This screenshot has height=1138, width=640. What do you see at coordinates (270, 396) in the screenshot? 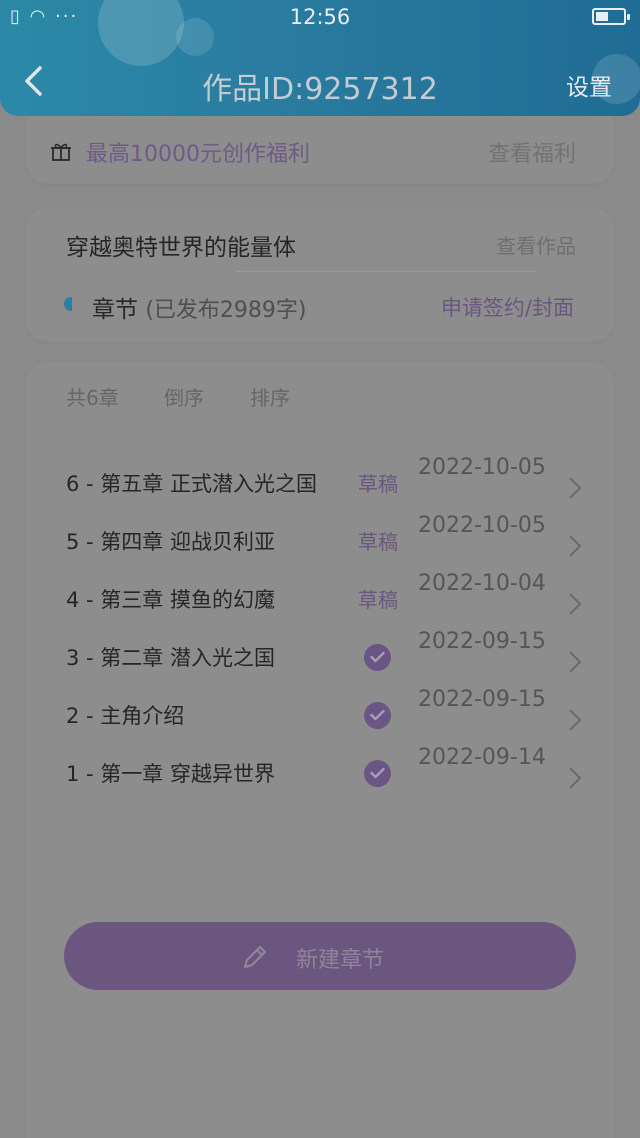
I see `sort-button: 排序` at bounding box center [270, 396].